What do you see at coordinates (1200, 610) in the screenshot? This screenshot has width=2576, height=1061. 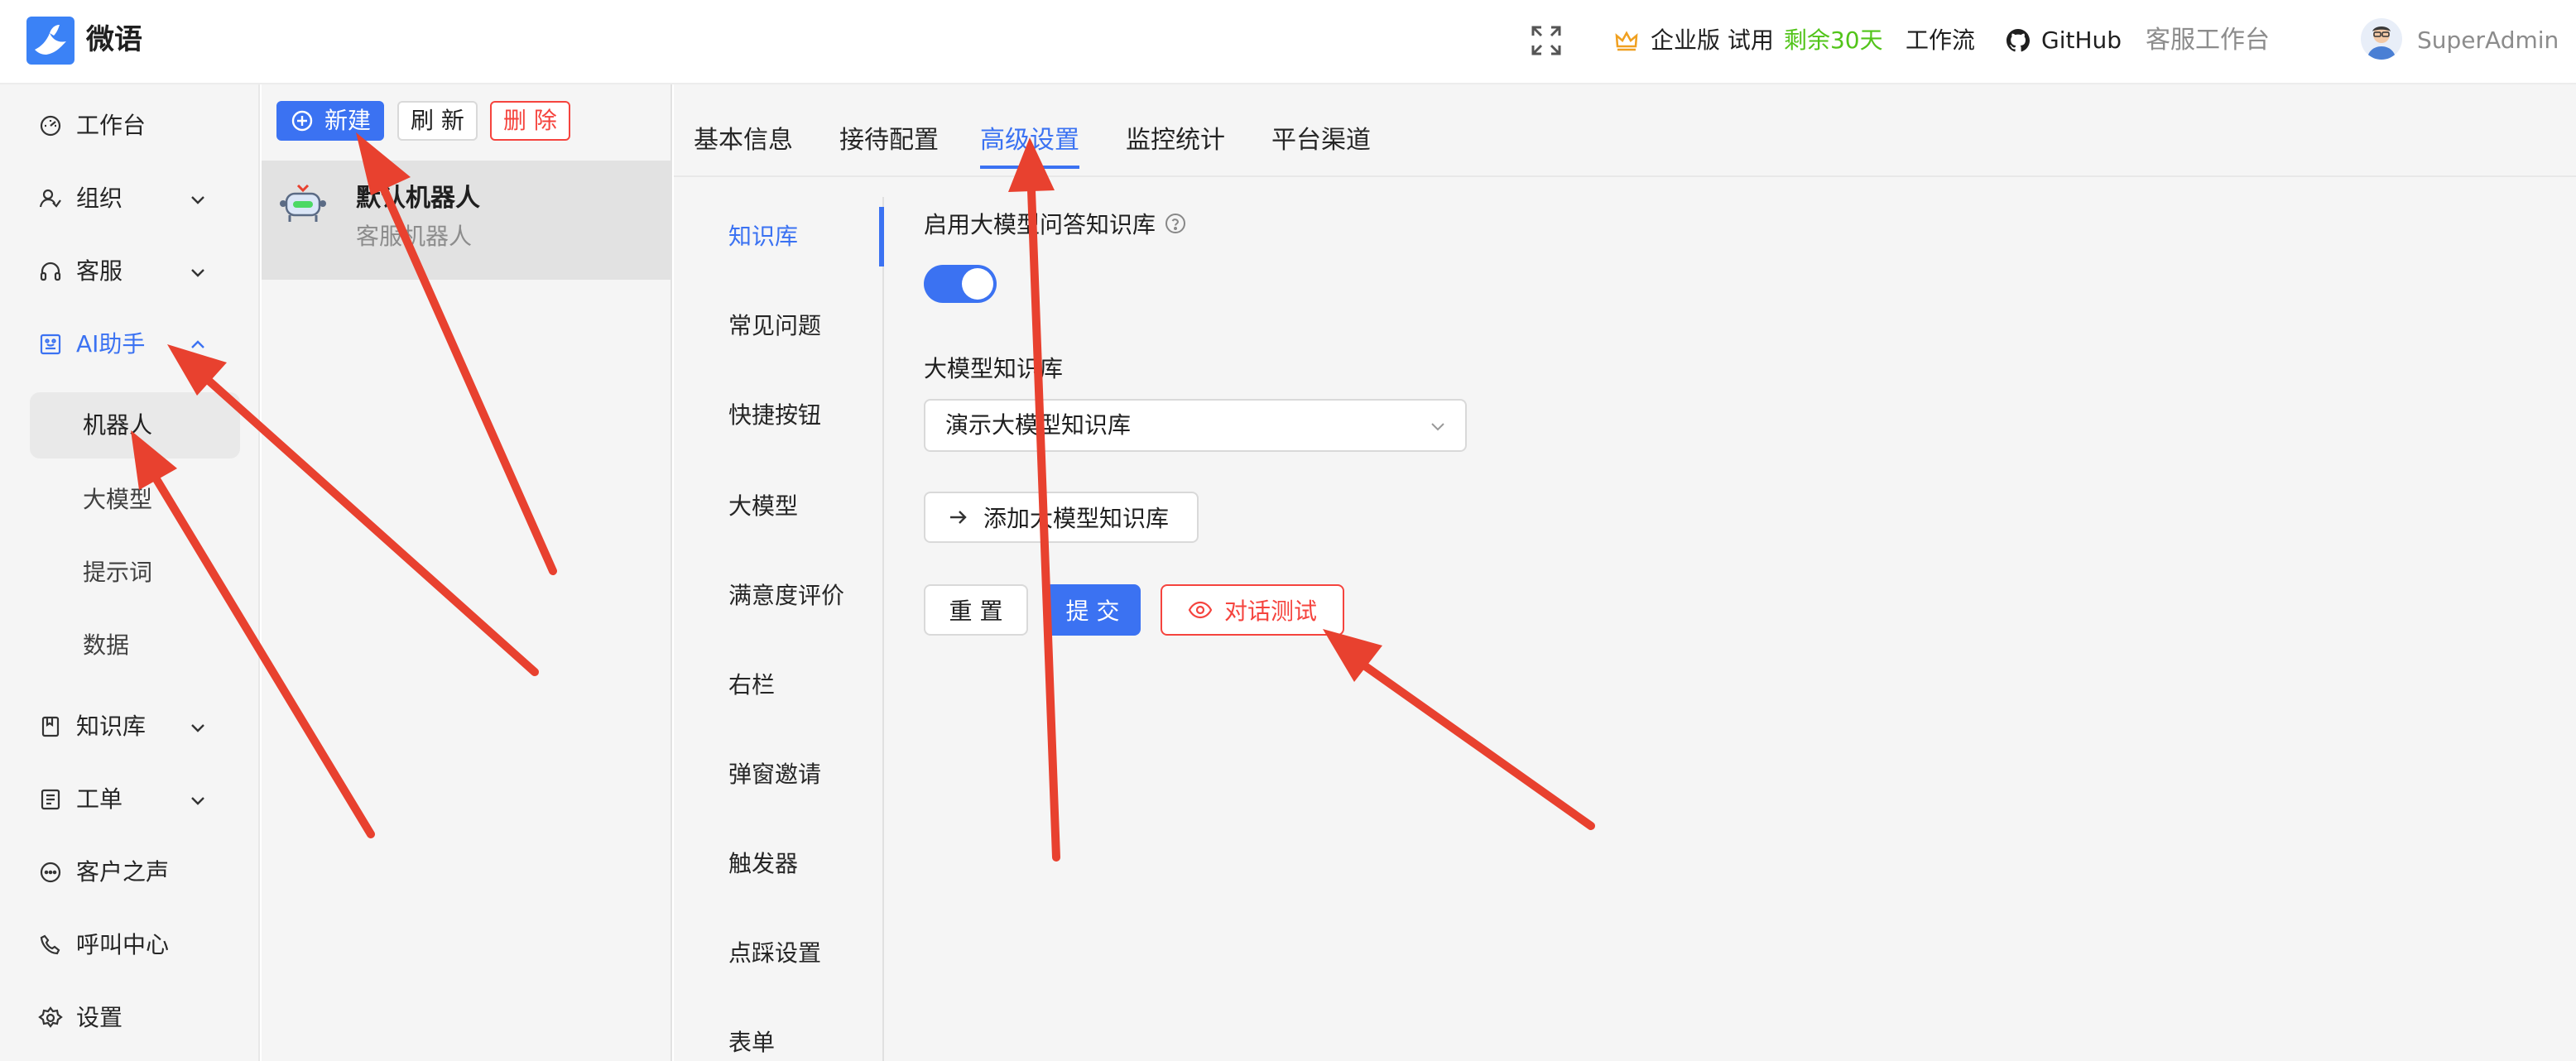 I see `eye-icon` at bounding box center [1200, 610].